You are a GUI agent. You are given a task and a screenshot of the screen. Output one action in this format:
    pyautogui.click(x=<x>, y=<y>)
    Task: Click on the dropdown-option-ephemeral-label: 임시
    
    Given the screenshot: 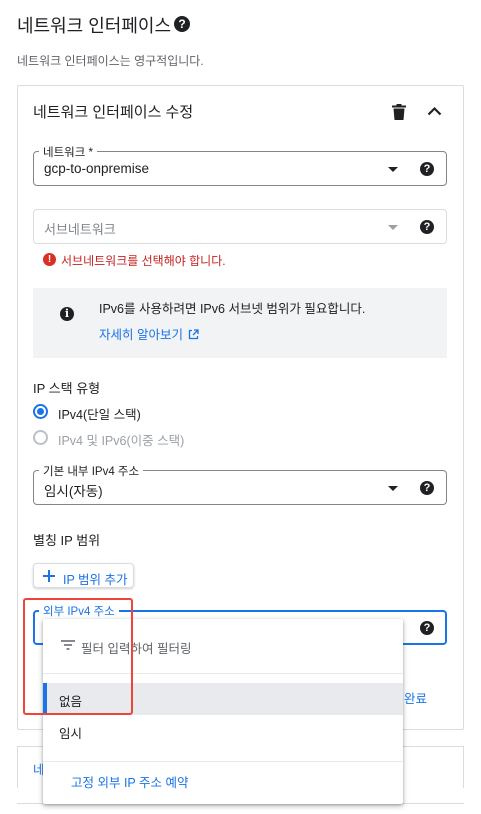 What is the action you would take?
    pyautogui.click(x=71, y=734)
    